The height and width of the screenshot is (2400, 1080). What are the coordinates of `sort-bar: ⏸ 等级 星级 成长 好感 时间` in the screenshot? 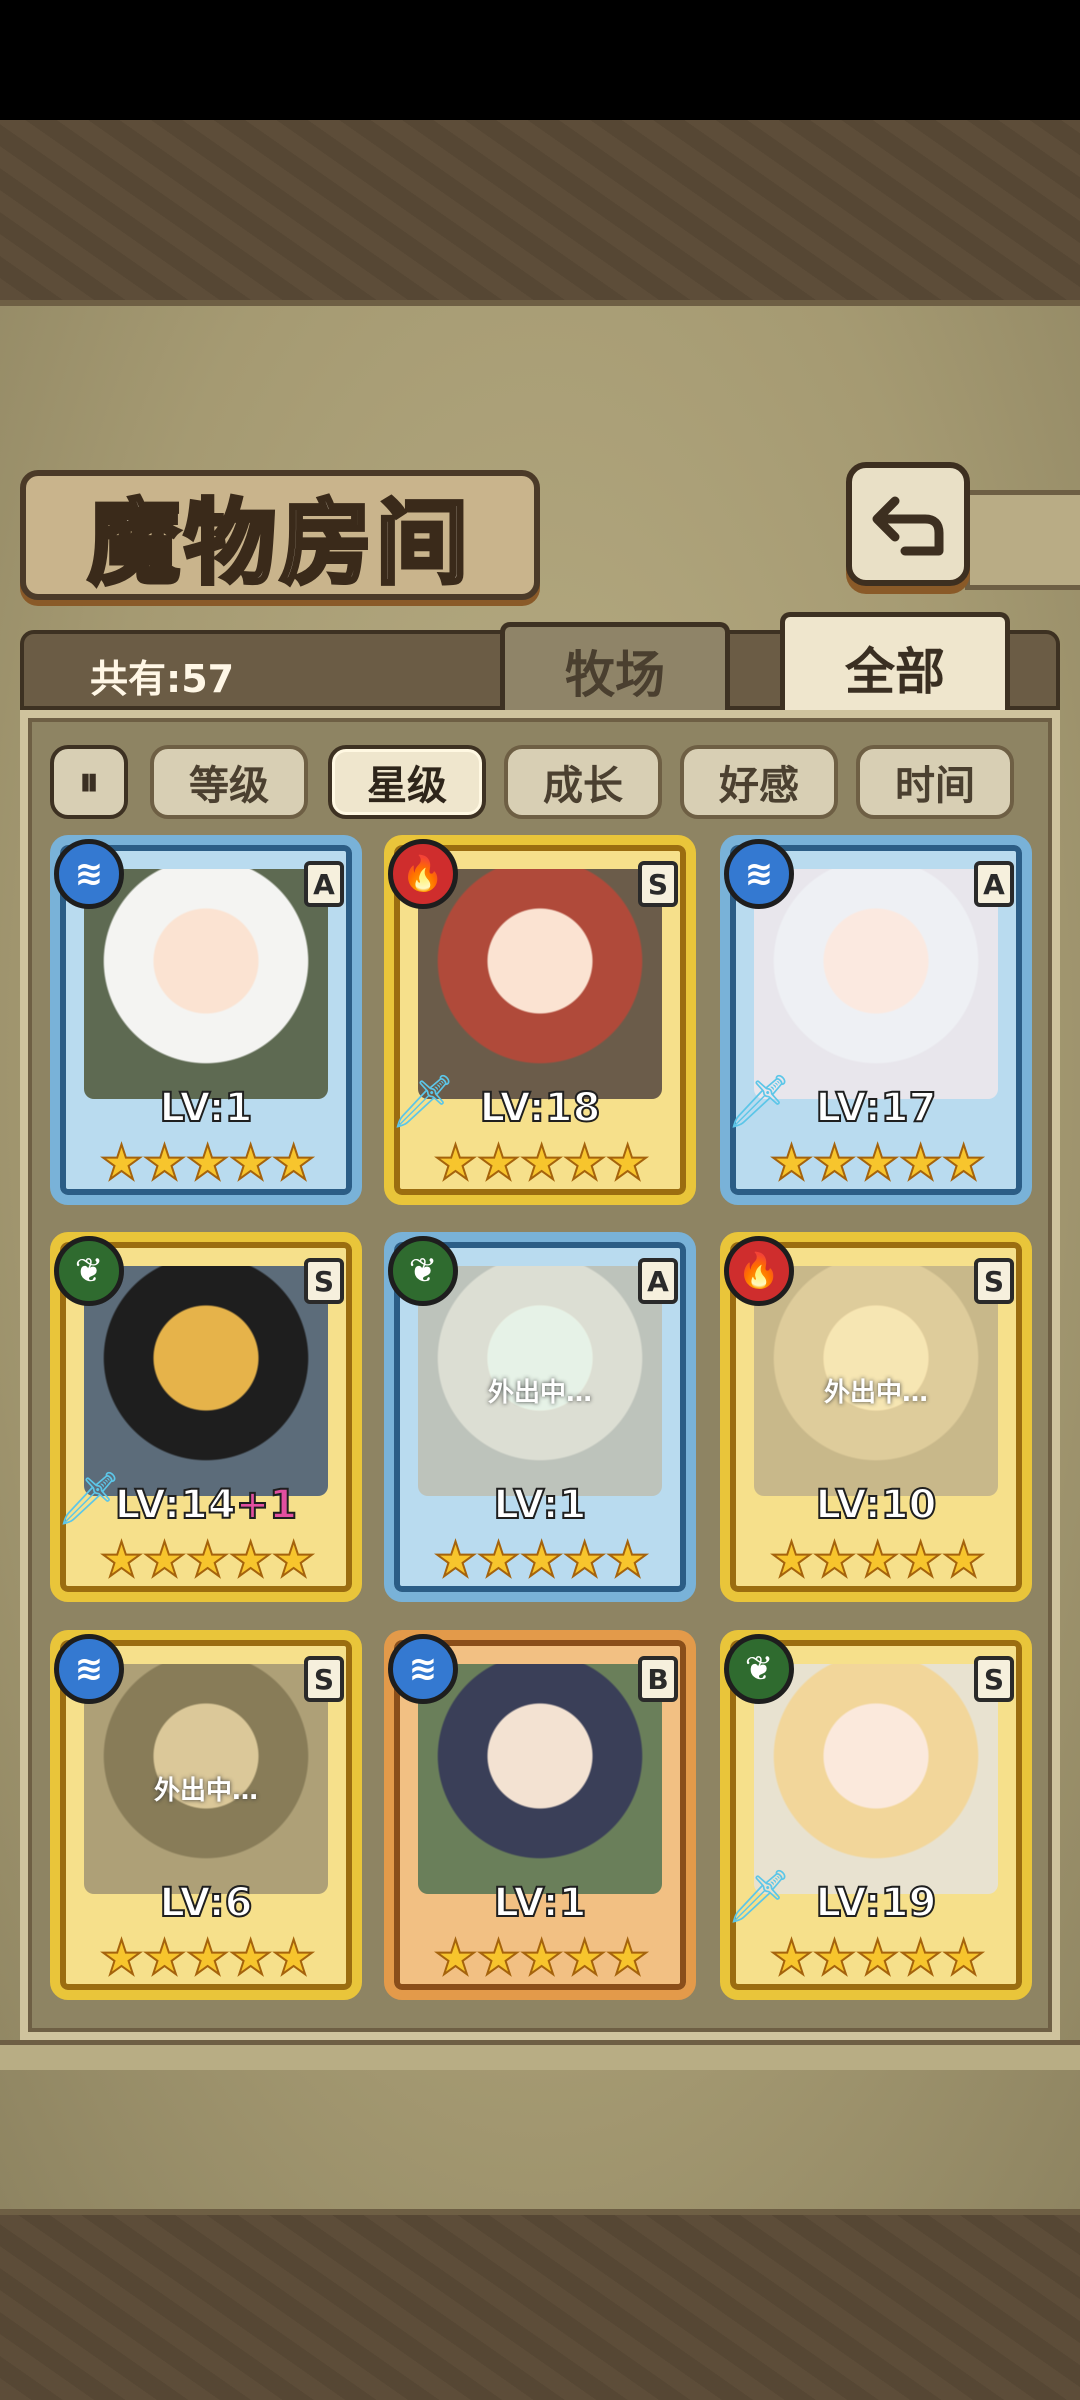 It's located at (540, 782).